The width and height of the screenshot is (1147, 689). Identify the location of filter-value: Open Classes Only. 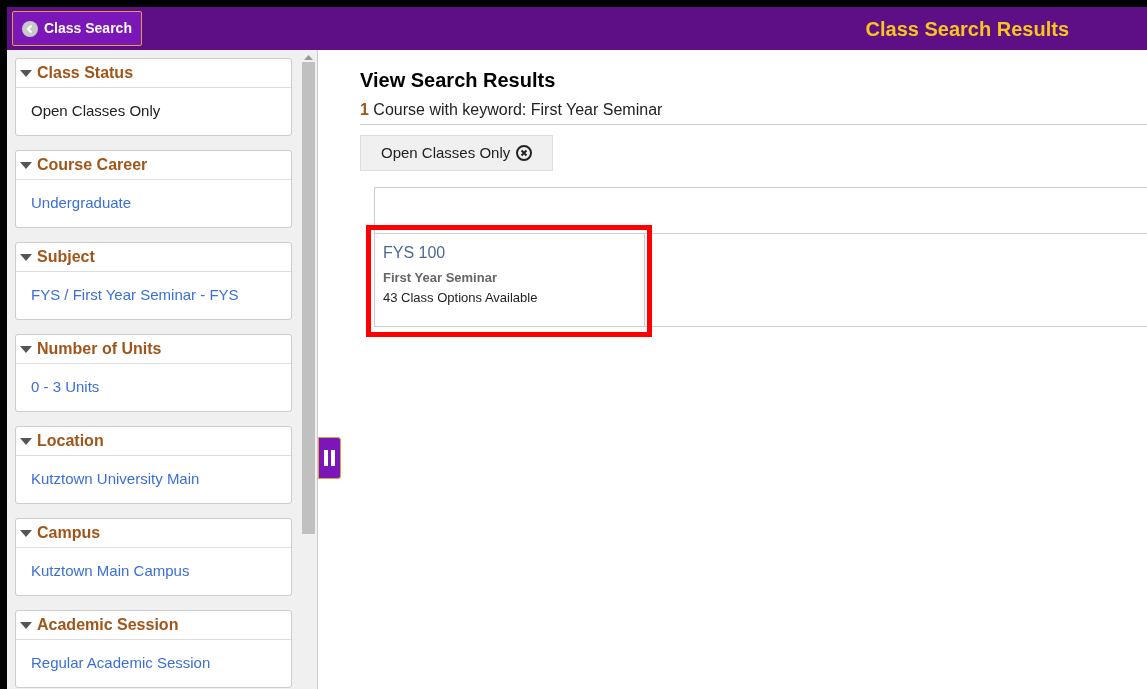
(96, 111).